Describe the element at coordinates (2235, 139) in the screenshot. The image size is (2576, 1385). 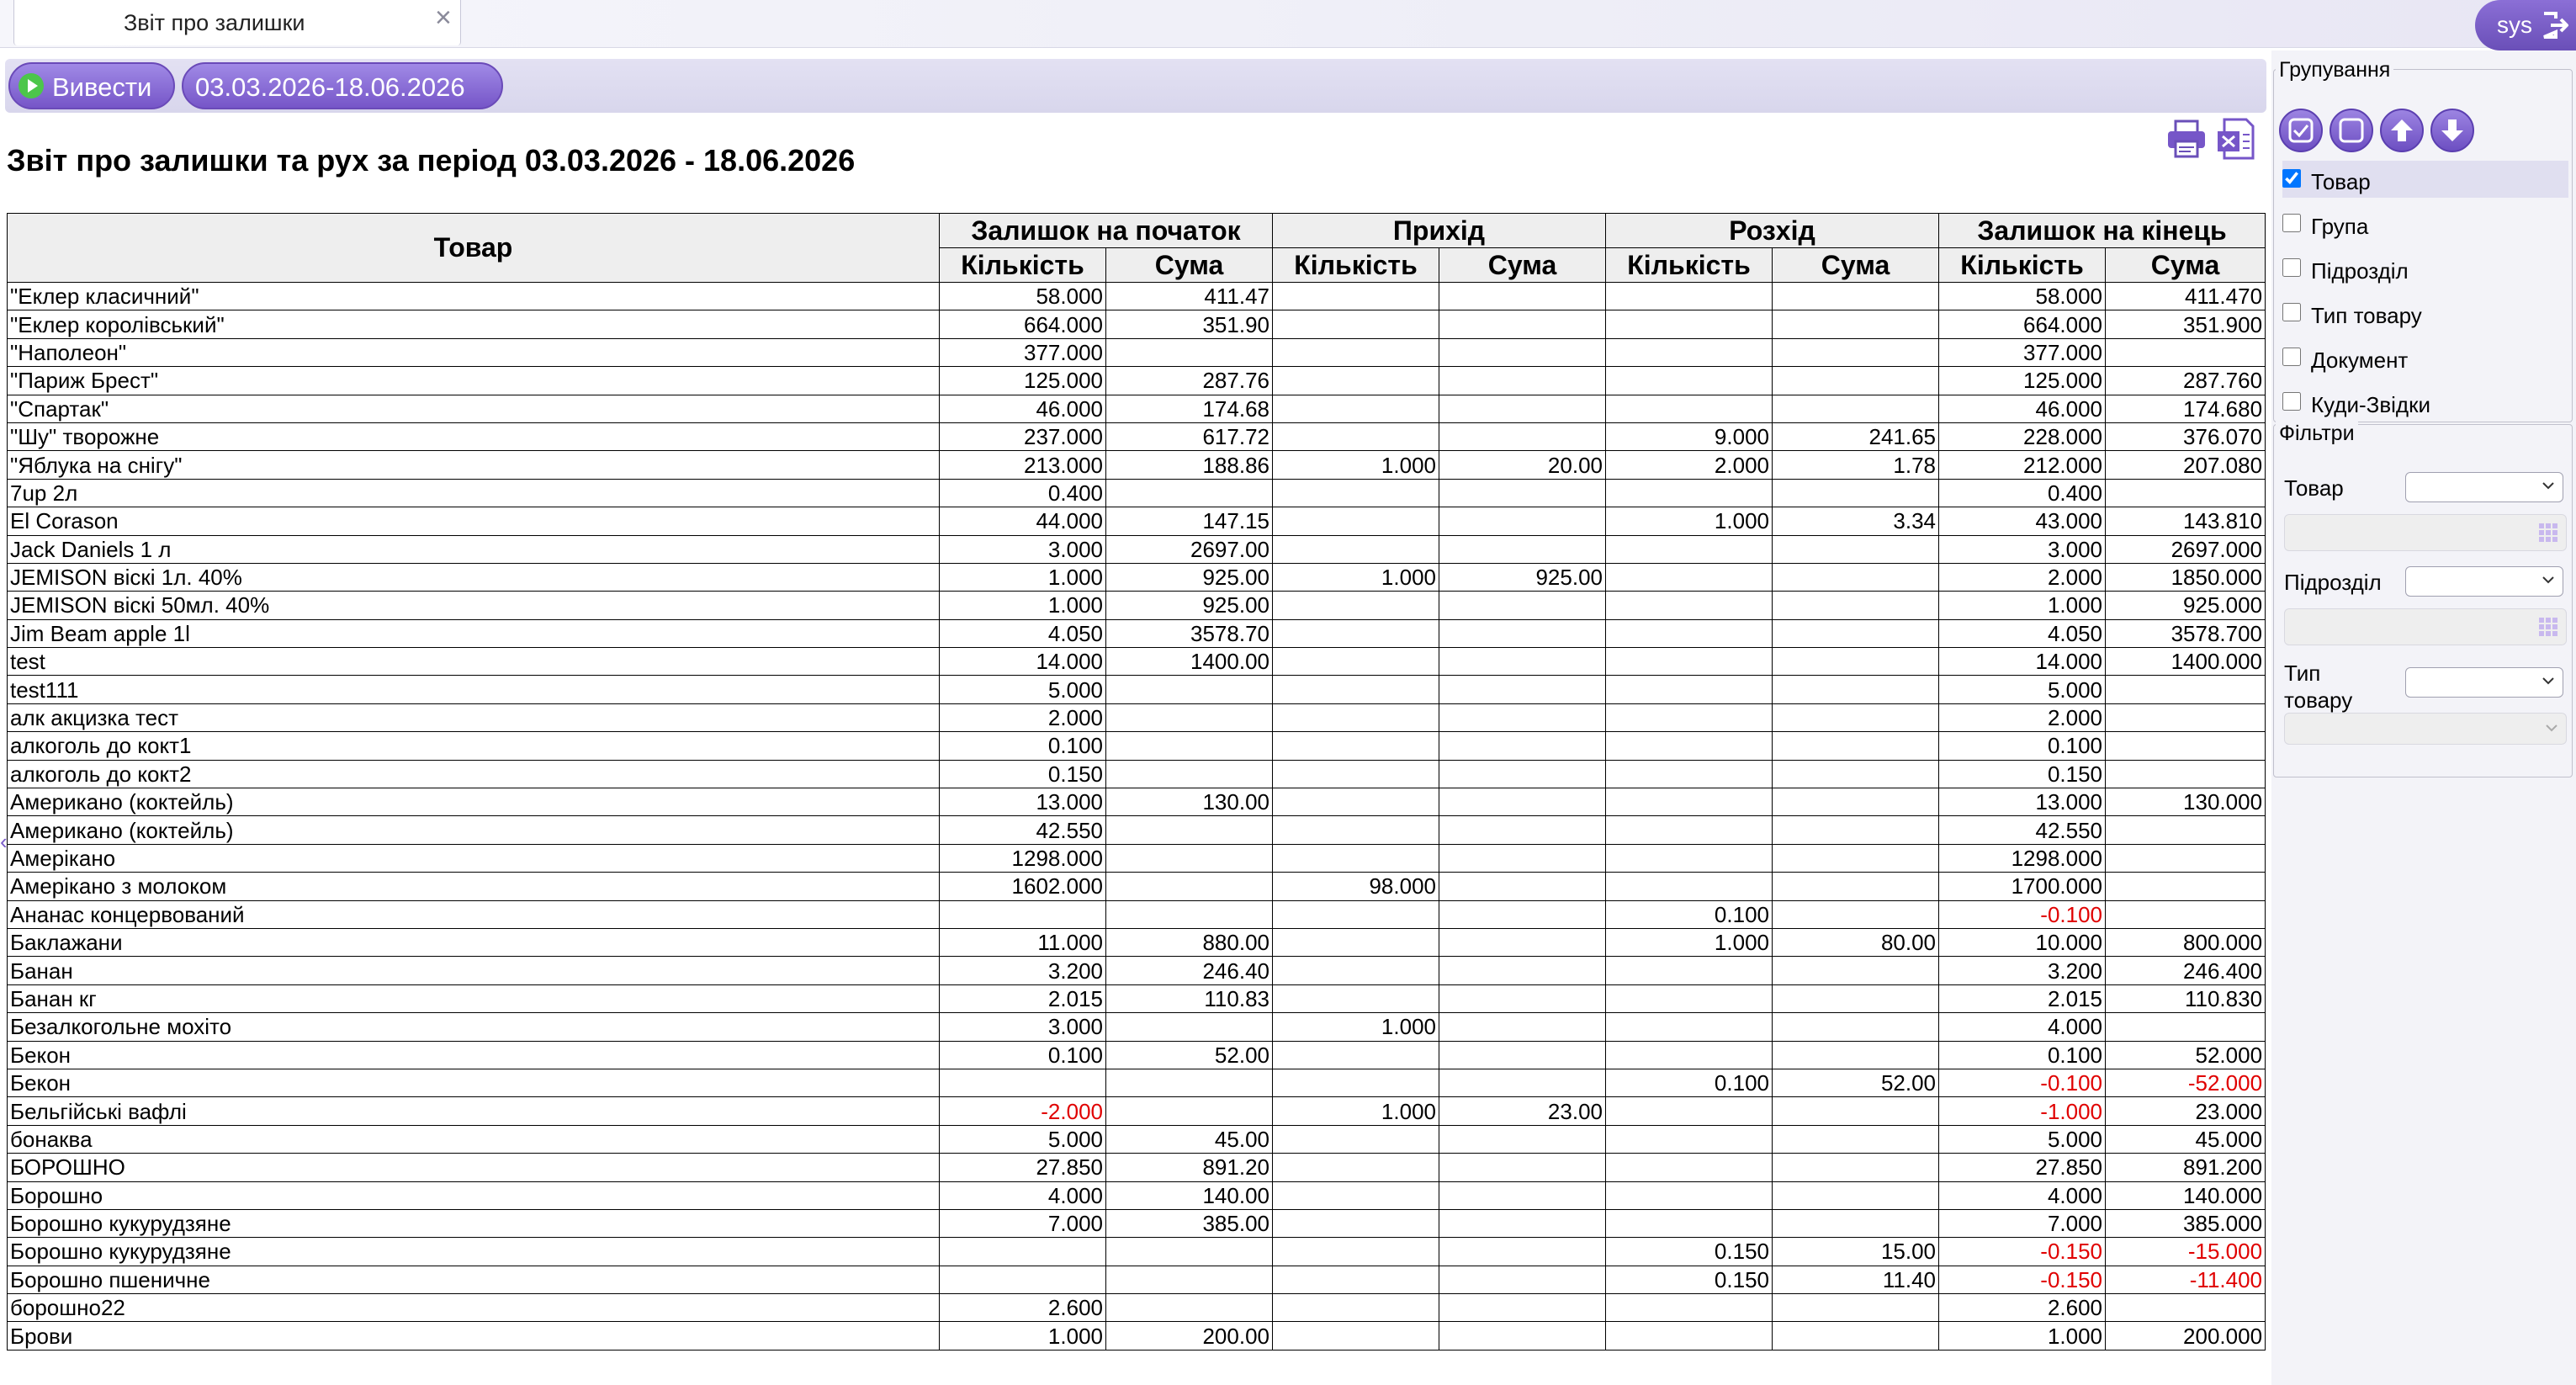
I see `excel-export-icon` at that location.